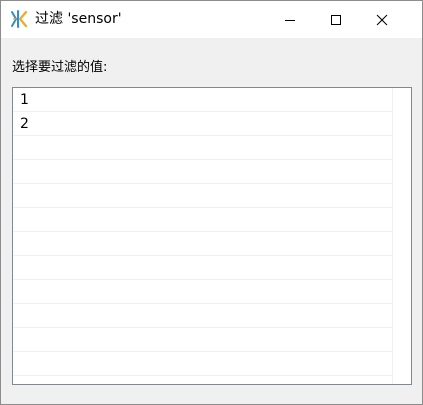 The image size is (423, 405). What do you see at coordinates (202, 124) in the screenshot?
I see `list-item: 2` at bounding box center [202, 124].